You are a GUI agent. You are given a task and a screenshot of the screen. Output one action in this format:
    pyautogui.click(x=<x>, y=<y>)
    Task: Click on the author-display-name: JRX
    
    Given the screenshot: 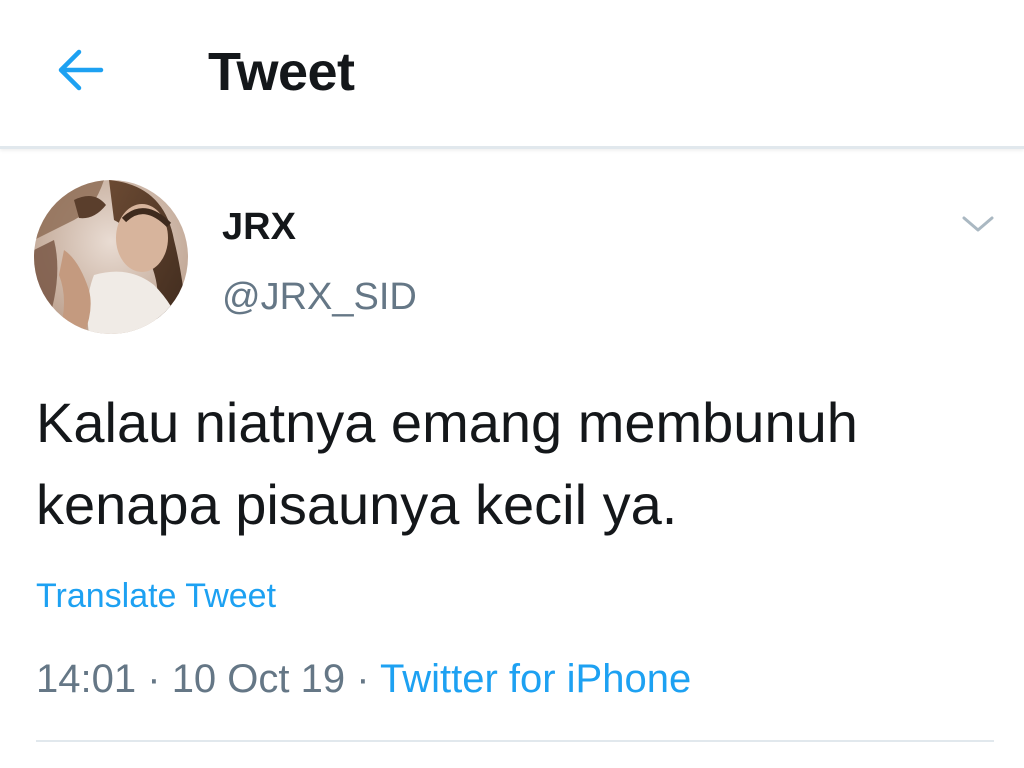 What is the action you would take?
    pyautogui.click(x=259, y=227)
    